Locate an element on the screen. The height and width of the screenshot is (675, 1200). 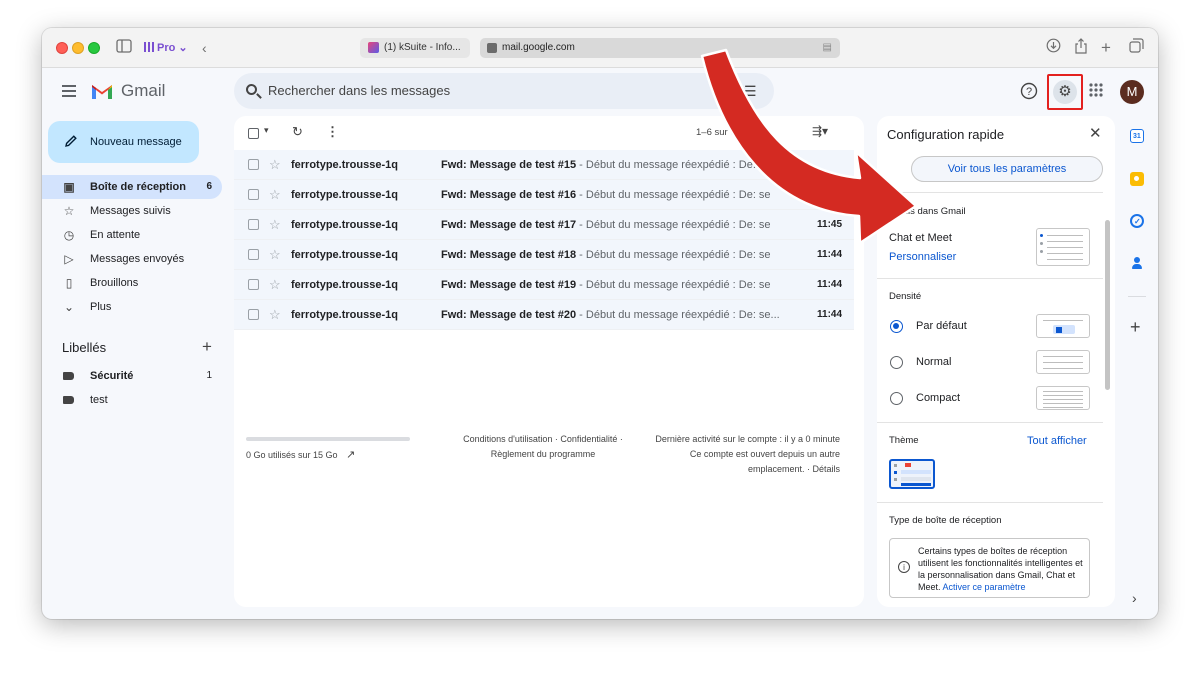
send-icon: ▷ is located at coordinates (69, 259).